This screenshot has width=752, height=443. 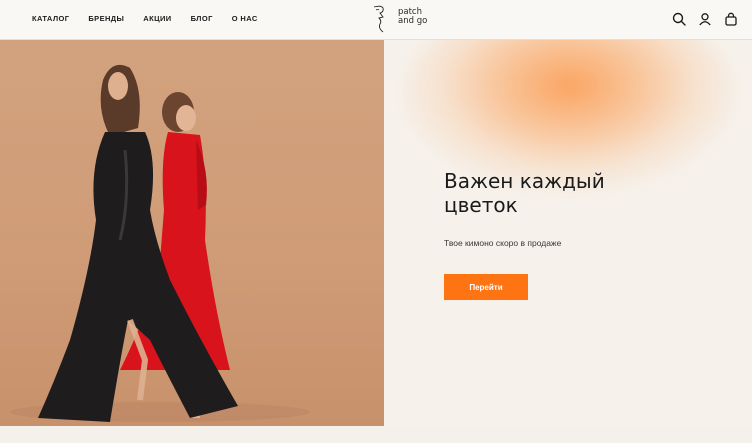 What do you see at coordinates (106, 19) in the screenshot?
I see `nav-brands-link: БРЕНДЫ` at bounding box center [106, 19].